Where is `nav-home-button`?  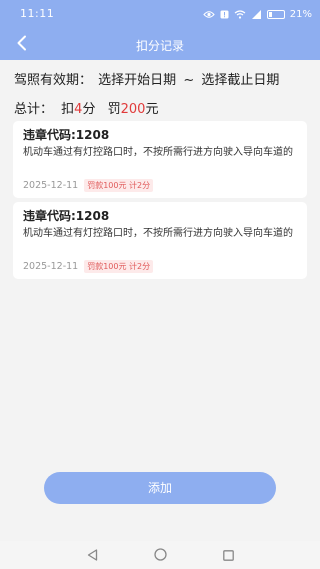 nav-home-button is located at coordinates (160, 555).